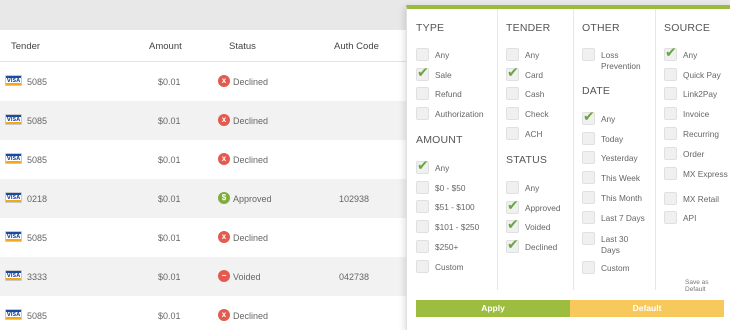 Image resolution: width=730 pixels, height=330 pixels. I want to click on header-tender: Tender, so click(25, 46).